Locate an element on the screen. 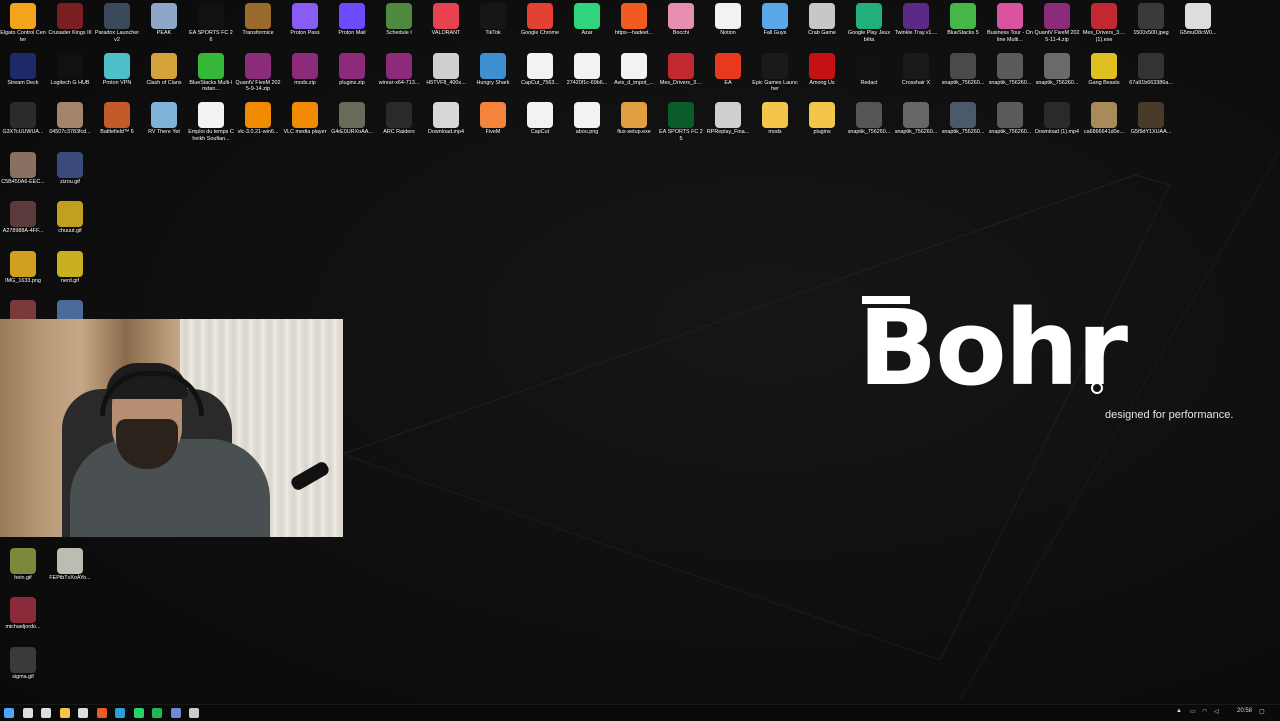 The image size is (1280, 721). desktop-icon: VLC media player is located at coordinates (305, 123).